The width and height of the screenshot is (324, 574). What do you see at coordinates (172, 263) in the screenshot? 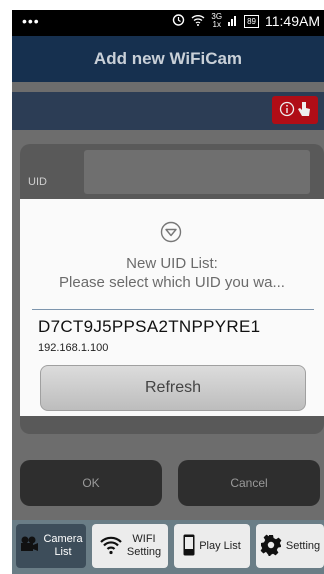
I see `dialog-title-line1: New UID List:` at bounding box center [172, 263].